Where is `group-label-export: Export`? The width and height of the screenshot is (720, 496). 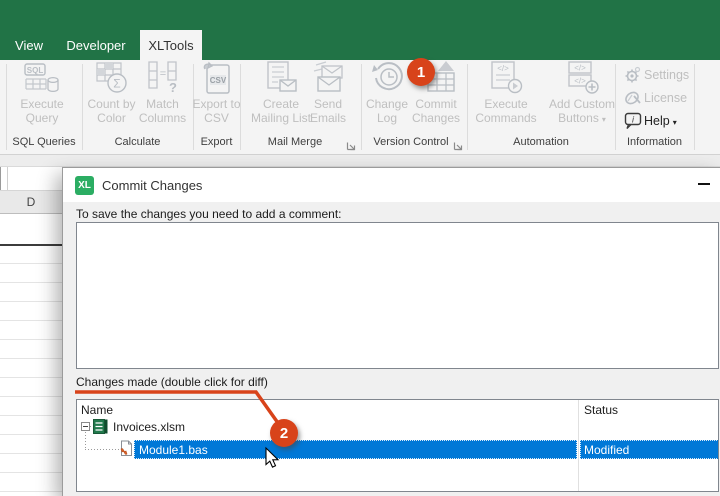 group-label-export: Export is located at coordinates (216, 142).